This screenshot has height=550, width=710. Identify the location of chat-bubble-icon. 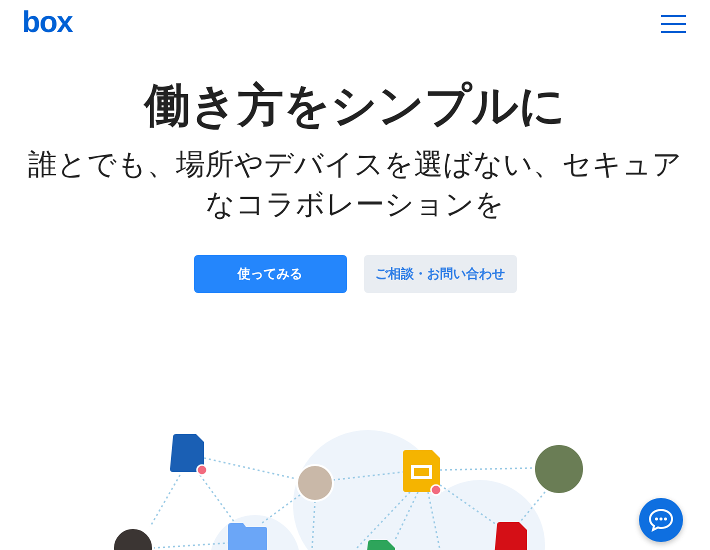
(661, 520).